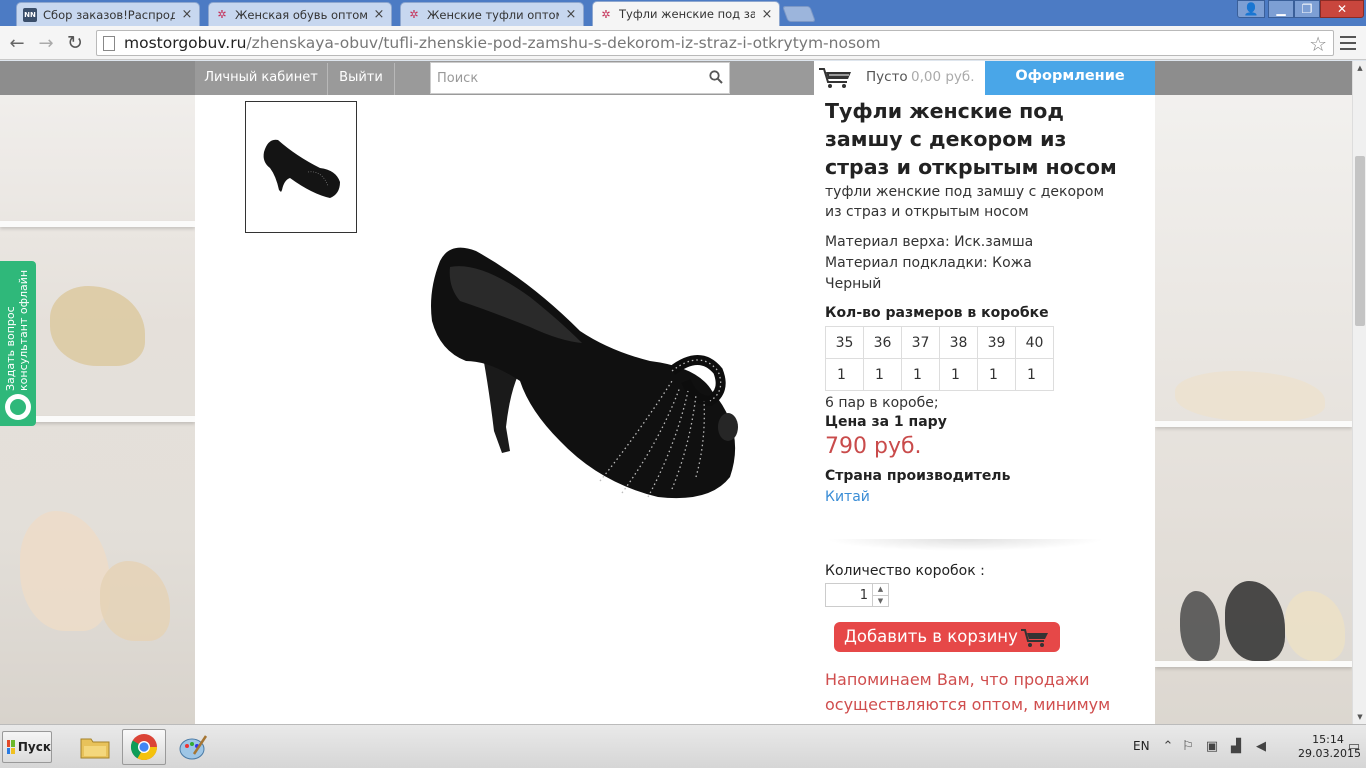  I want to click on quantity-label: Количество коробок :, so click(905, 571).